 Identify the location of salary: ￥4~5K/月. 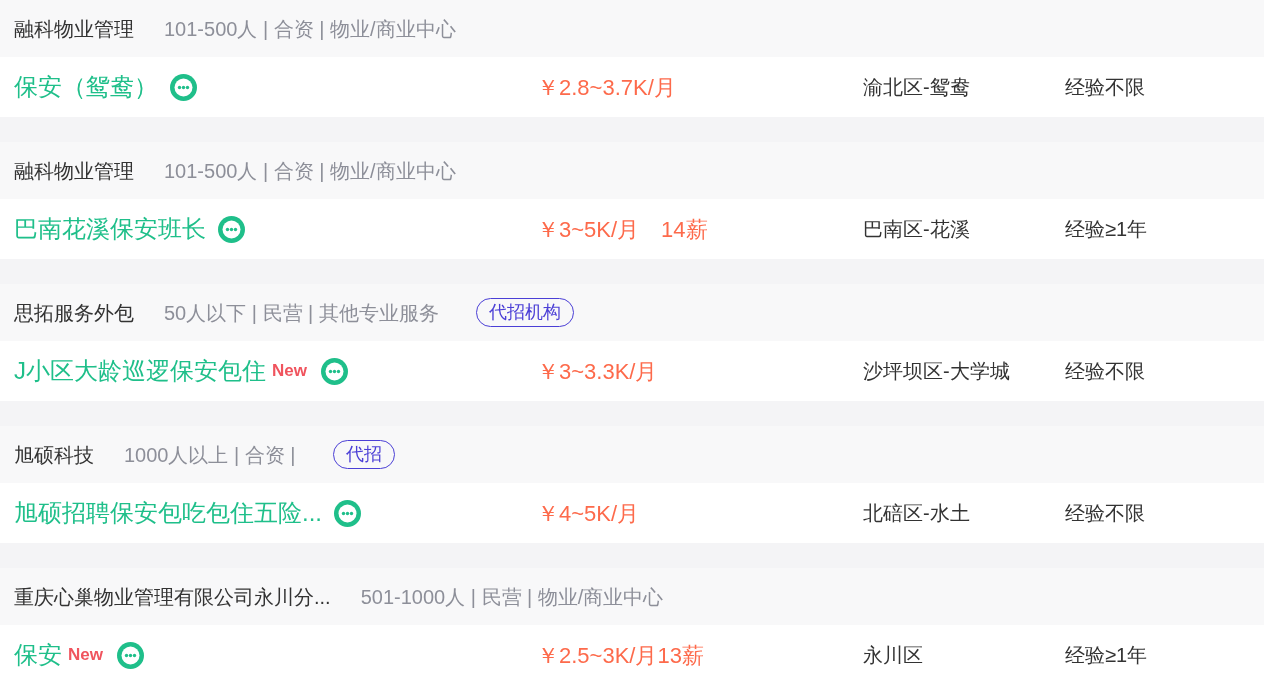
(588, 513).